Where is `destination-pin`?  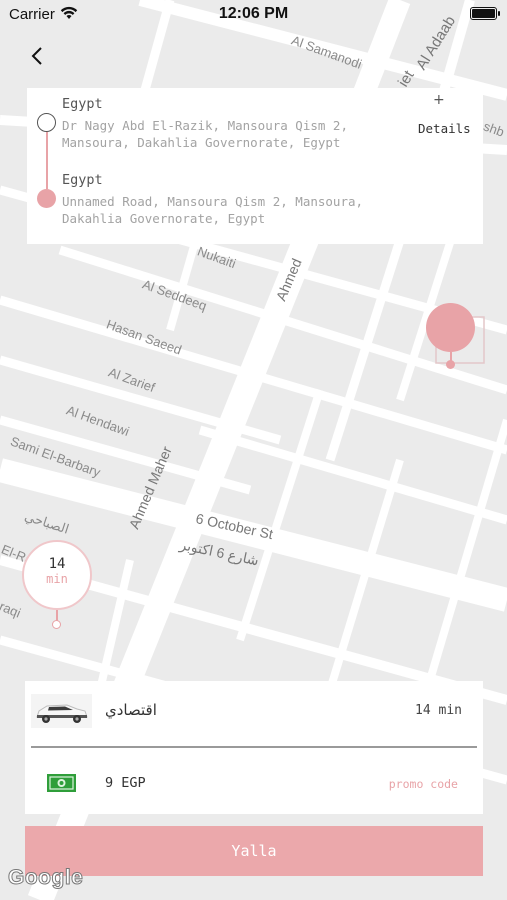 destination-pin is located at coordinates (450, 327).